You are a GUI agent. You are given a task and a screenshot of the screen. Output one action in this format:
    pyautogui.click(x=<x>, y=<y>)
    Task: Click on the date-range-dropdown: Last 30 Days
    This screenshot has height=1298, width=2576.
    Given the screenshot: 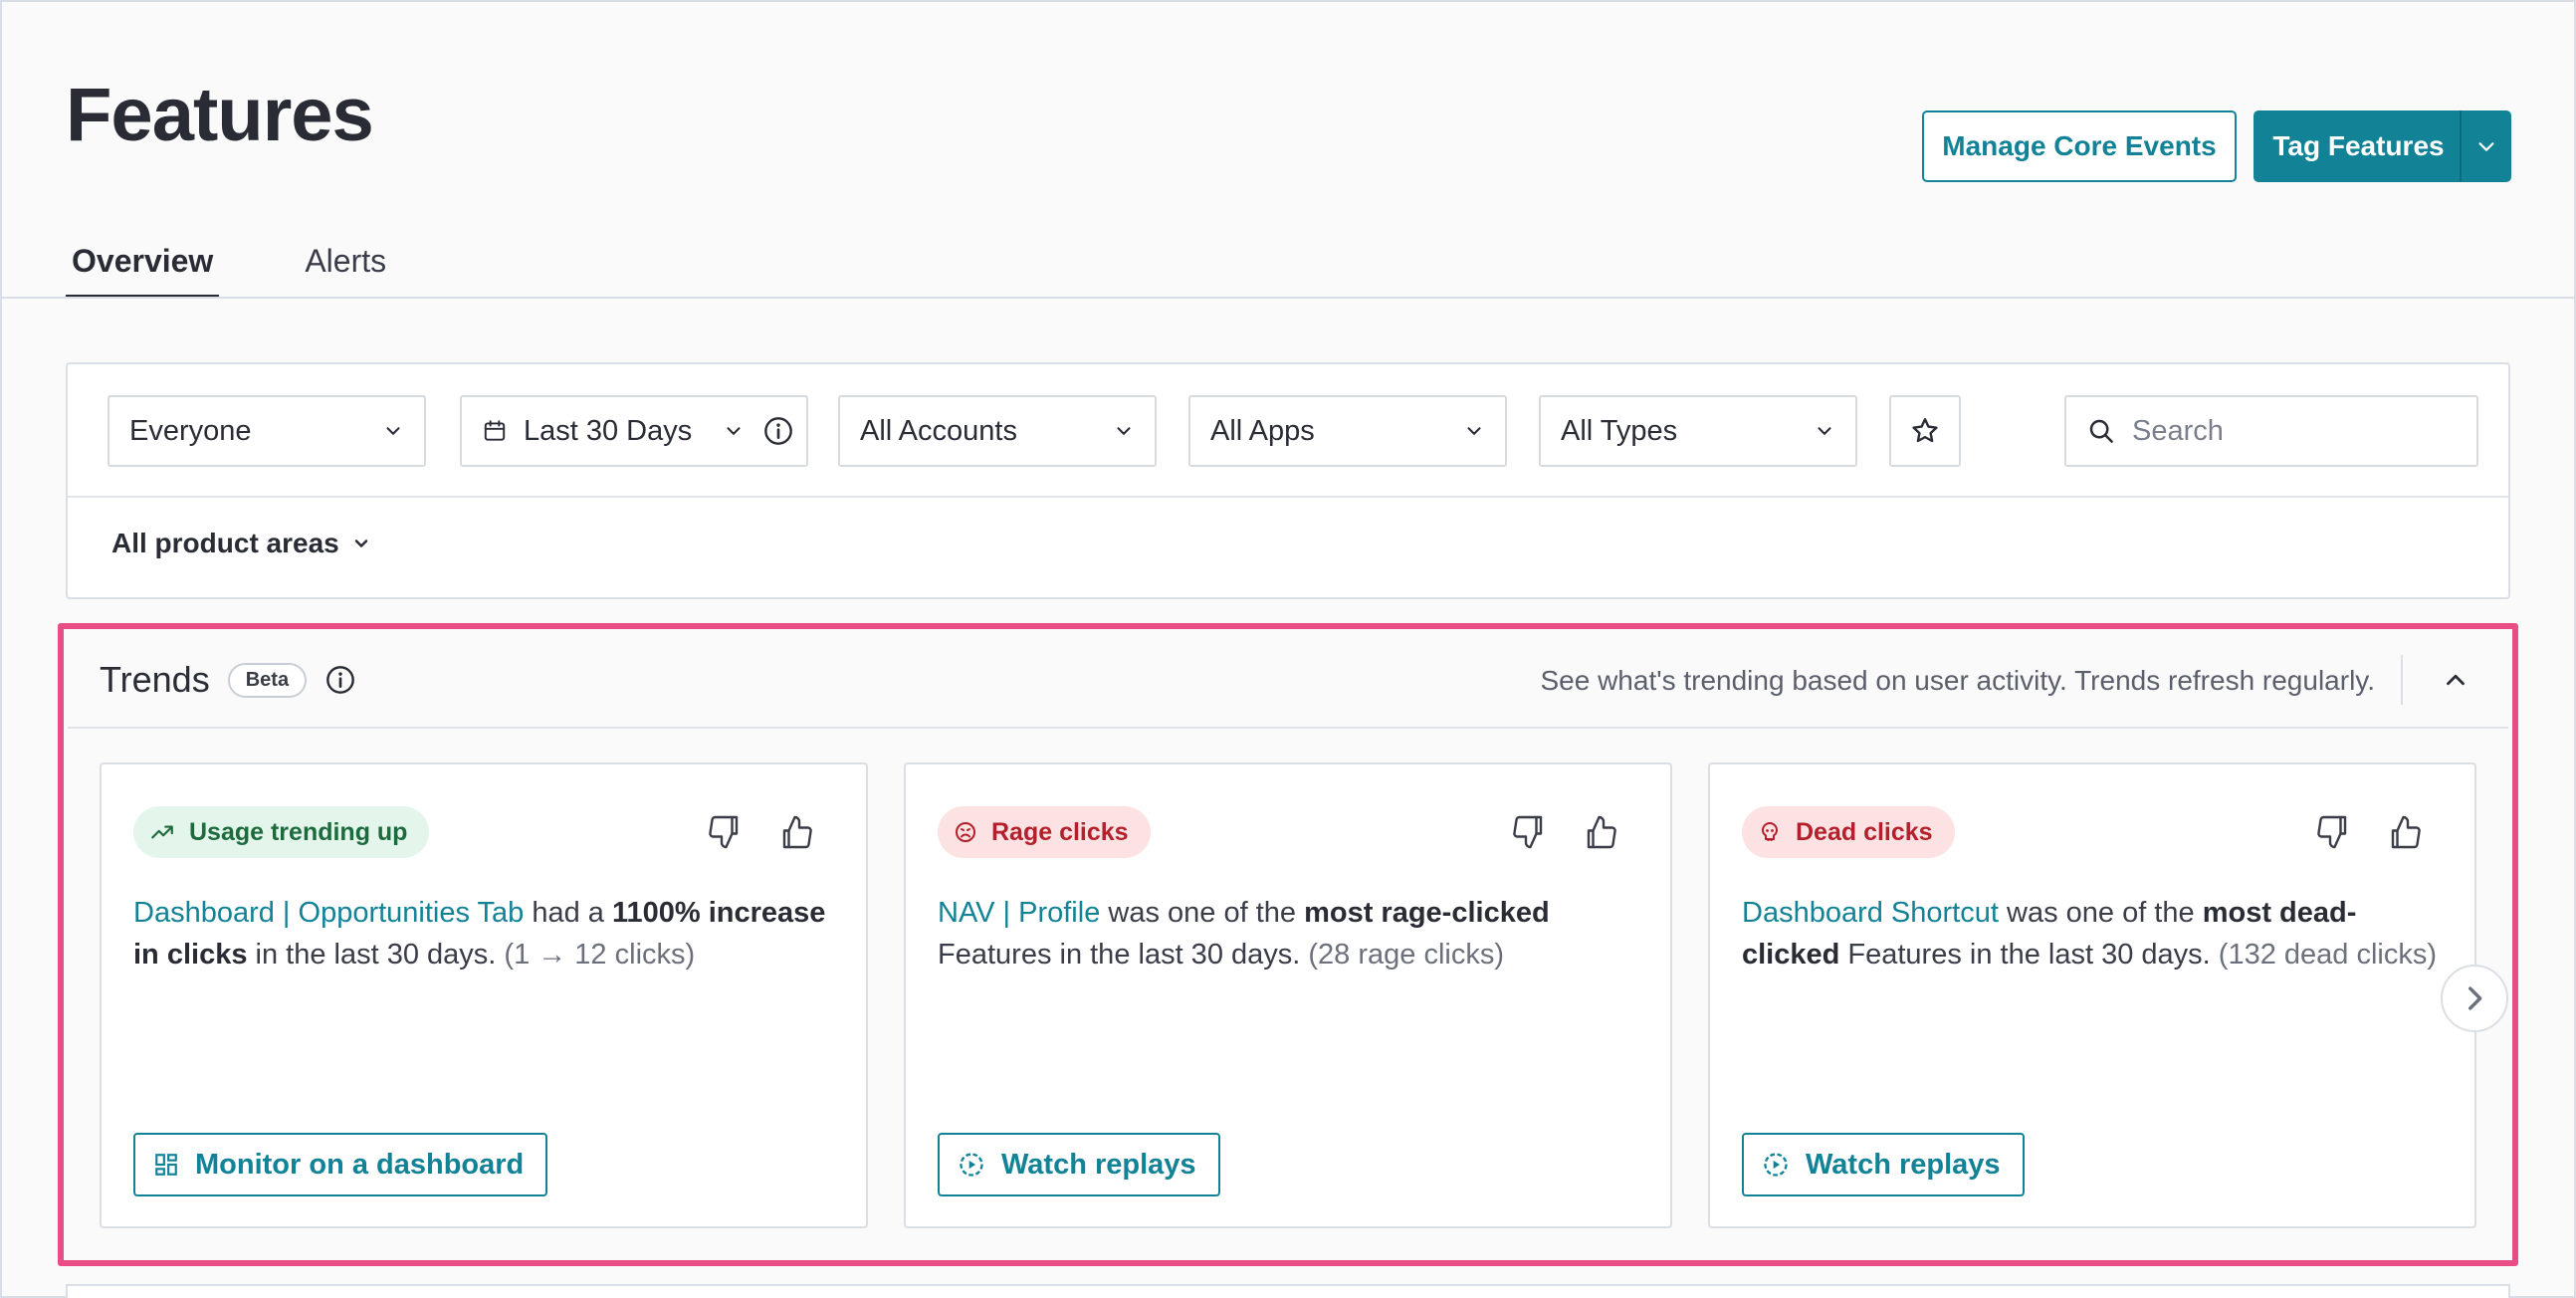 What is the action you would take?
    pyautogui.click(x=634, y=431)
    